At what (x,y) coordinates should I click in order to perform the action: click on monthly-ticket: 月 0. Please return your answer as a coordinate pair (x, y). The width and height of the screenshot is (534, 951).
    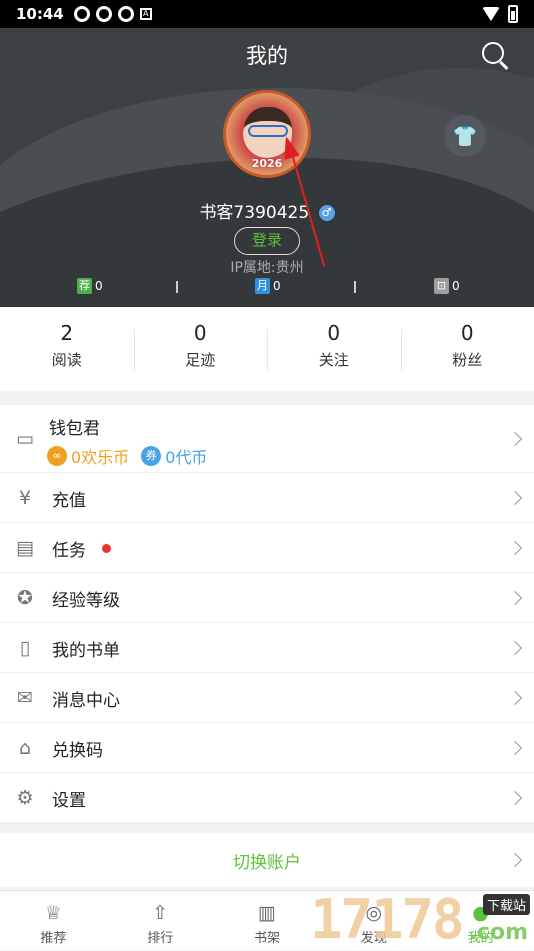
    Looking at the image, I should click on (268, 286).